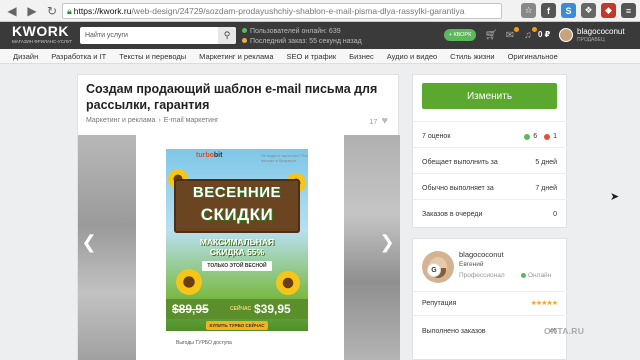 Image resolution: width=640 pixels, height=360 pixels. What do you see at coordinates (32, 11) in the screenshot?
I see `forward-icon: ▶` at bounding box center [32, 11].